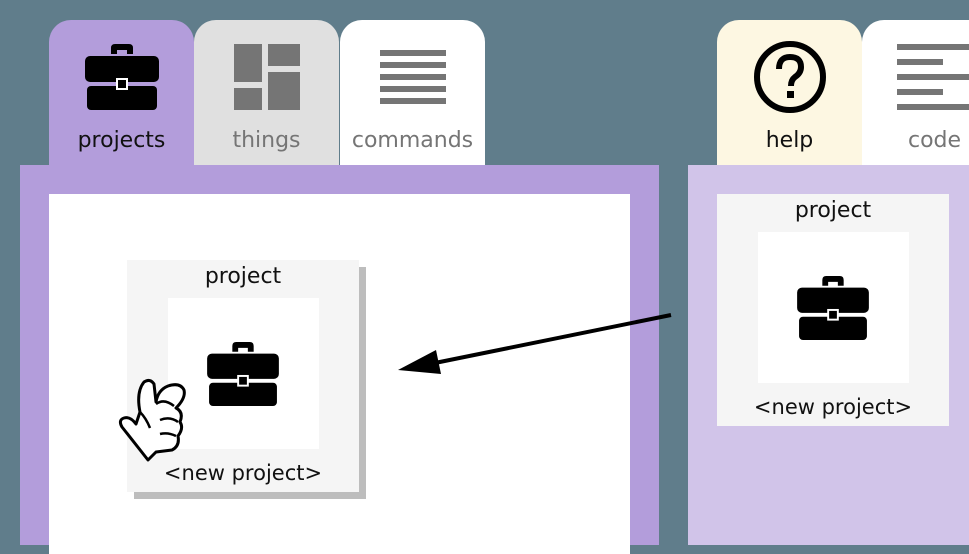 This screenshot has width=969, height=554. I want to click on tab-projects: projects, so click(121, 92).